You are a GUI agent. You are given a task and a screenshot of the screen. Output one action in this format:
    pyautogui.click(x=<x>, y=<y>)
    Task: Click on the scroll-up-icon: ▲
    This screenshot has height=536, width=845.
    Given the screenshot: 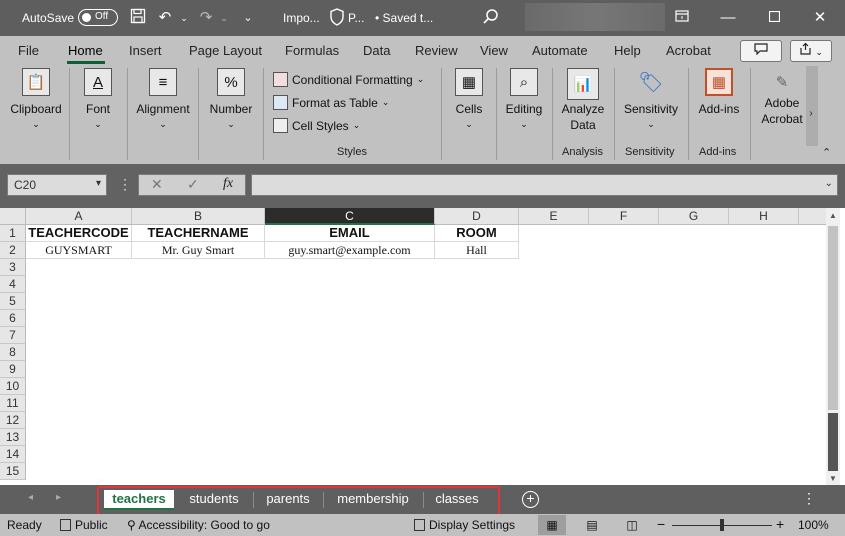 What is the action you would take?
    pyautogui.click(x=833, y=215)
    